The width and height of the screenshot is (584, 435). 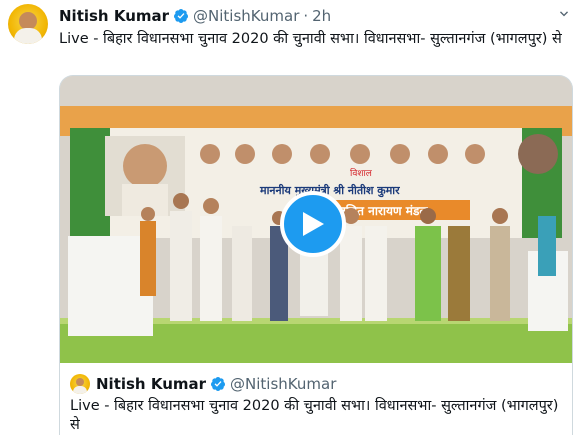 I want to click on avatar, so click(x=28, y=24).